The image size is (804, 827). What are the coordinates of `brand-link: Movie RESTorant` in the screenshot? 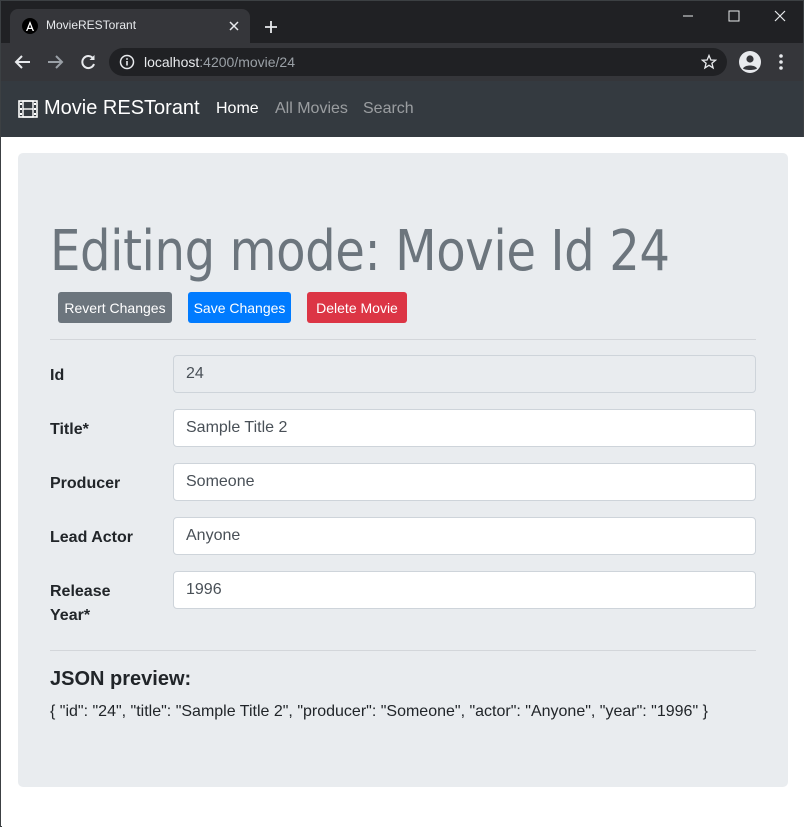 It's located at (109, 108).